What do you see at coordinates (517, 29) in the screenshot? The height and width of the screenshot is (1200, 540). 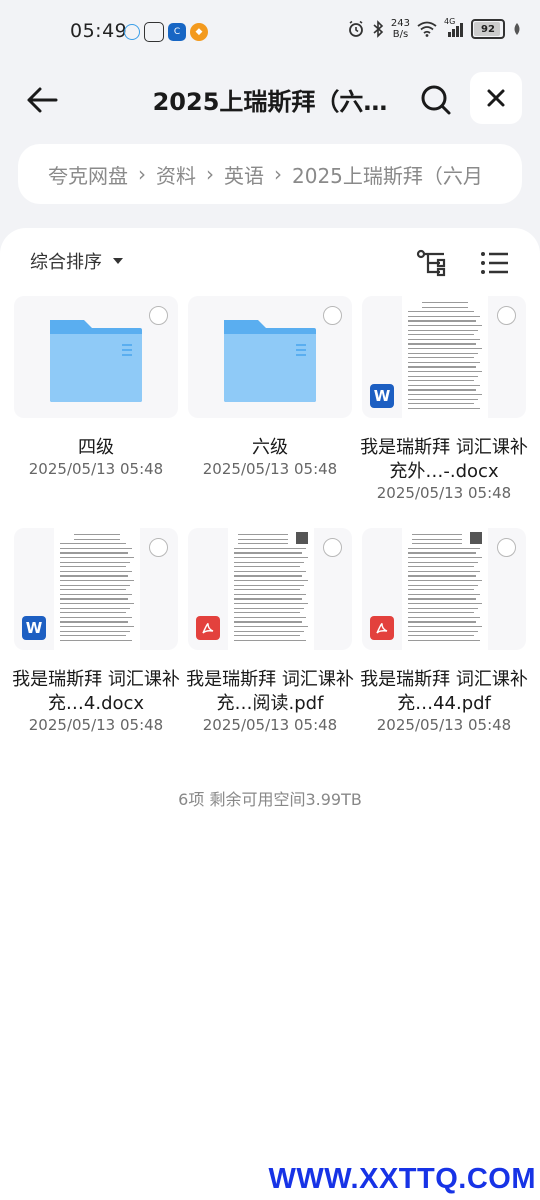 I see `charging-leaf-icon` at bounding box center [517, 29].